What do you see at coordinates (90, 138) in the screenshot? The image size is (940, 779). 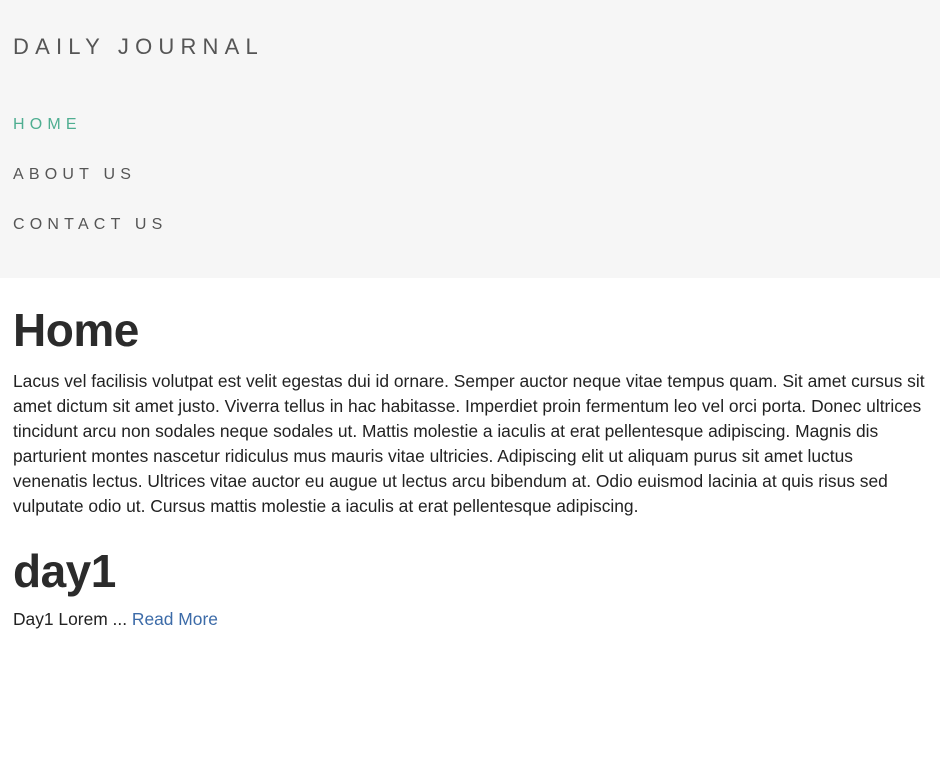 I see `nav-item-home: HOME` at bounding box center [90, 138].